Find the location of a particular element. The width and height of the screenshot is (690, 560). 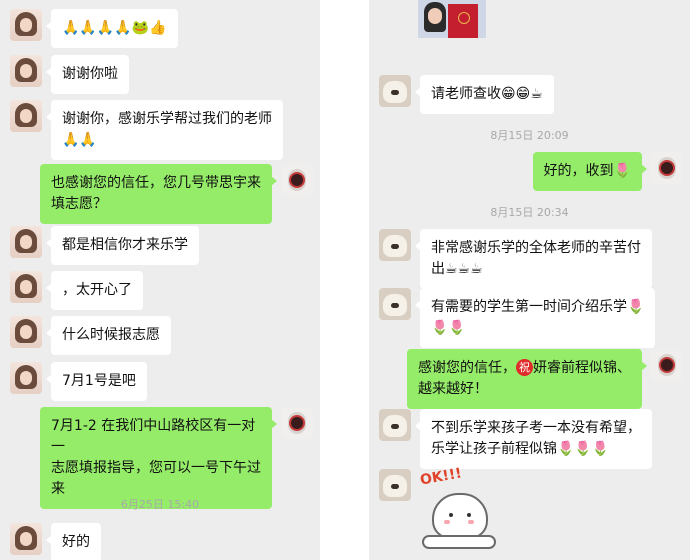

certificate-book is located at coordinates (463, 21).